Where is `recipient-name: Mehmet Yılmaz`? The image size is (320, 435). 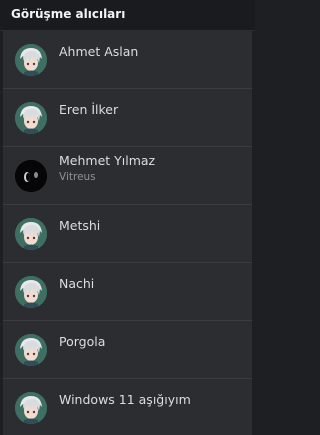
recipient-name: Mehmet Yılmaz is located at coordinates (107, 160).